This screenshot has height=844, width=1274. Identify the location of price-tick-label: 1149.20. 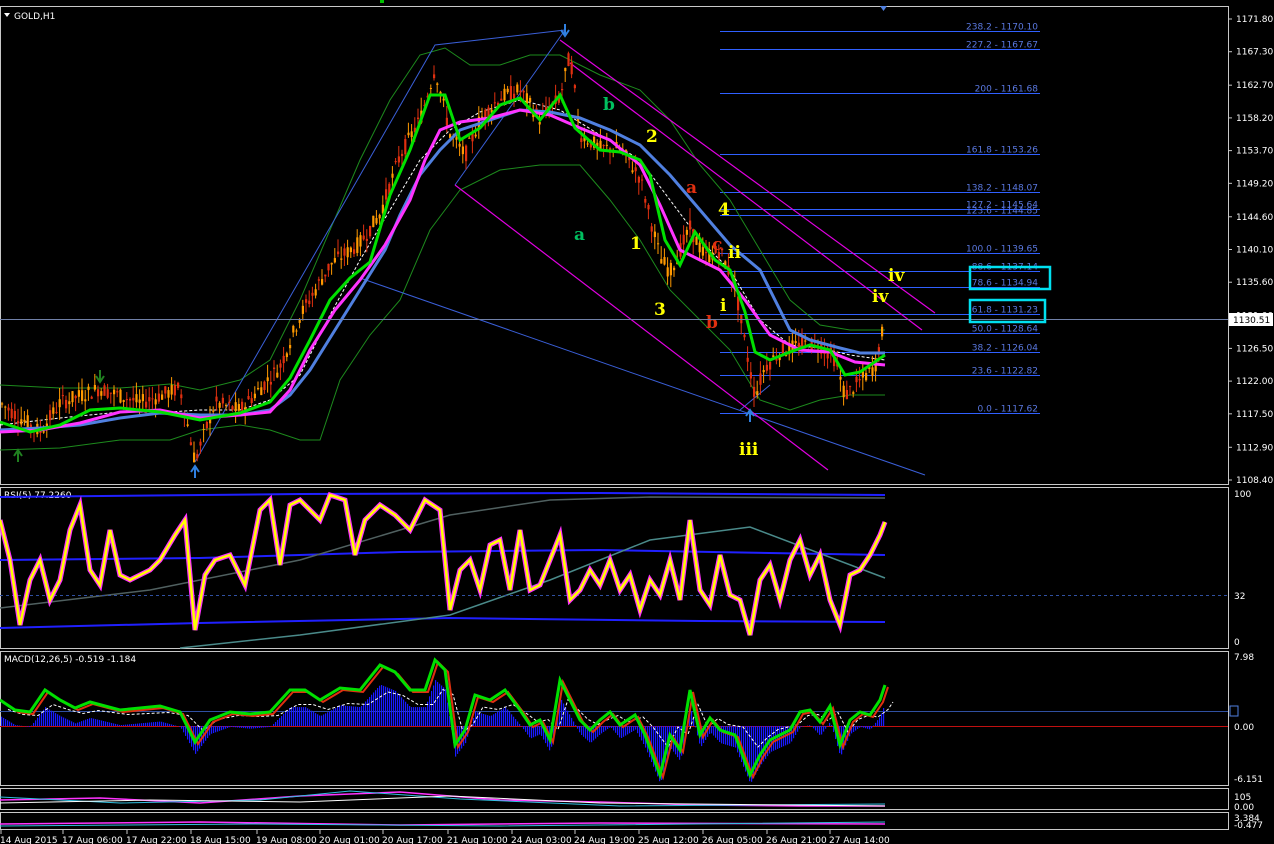
(1254, 184).